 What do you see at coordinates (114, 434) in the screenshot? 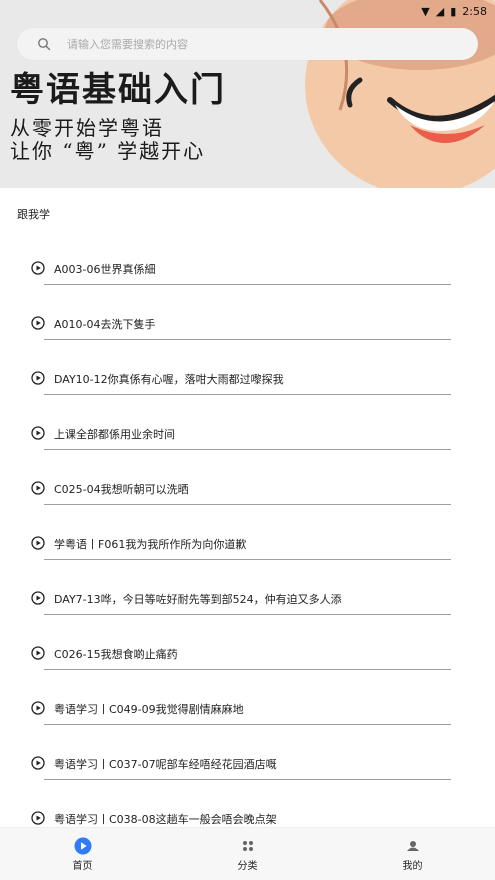
I see `list-item-title: 上课全部都係用业余时间` at bounding box center [114, 434].